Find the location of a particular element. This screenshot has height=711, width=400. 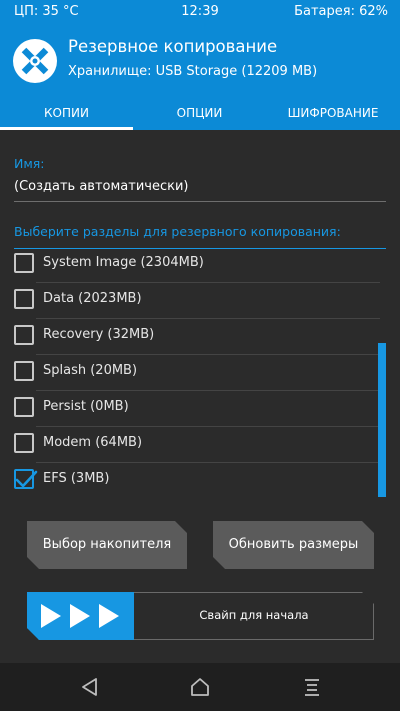

checkmark-icon is located at coordinates (26, 479).